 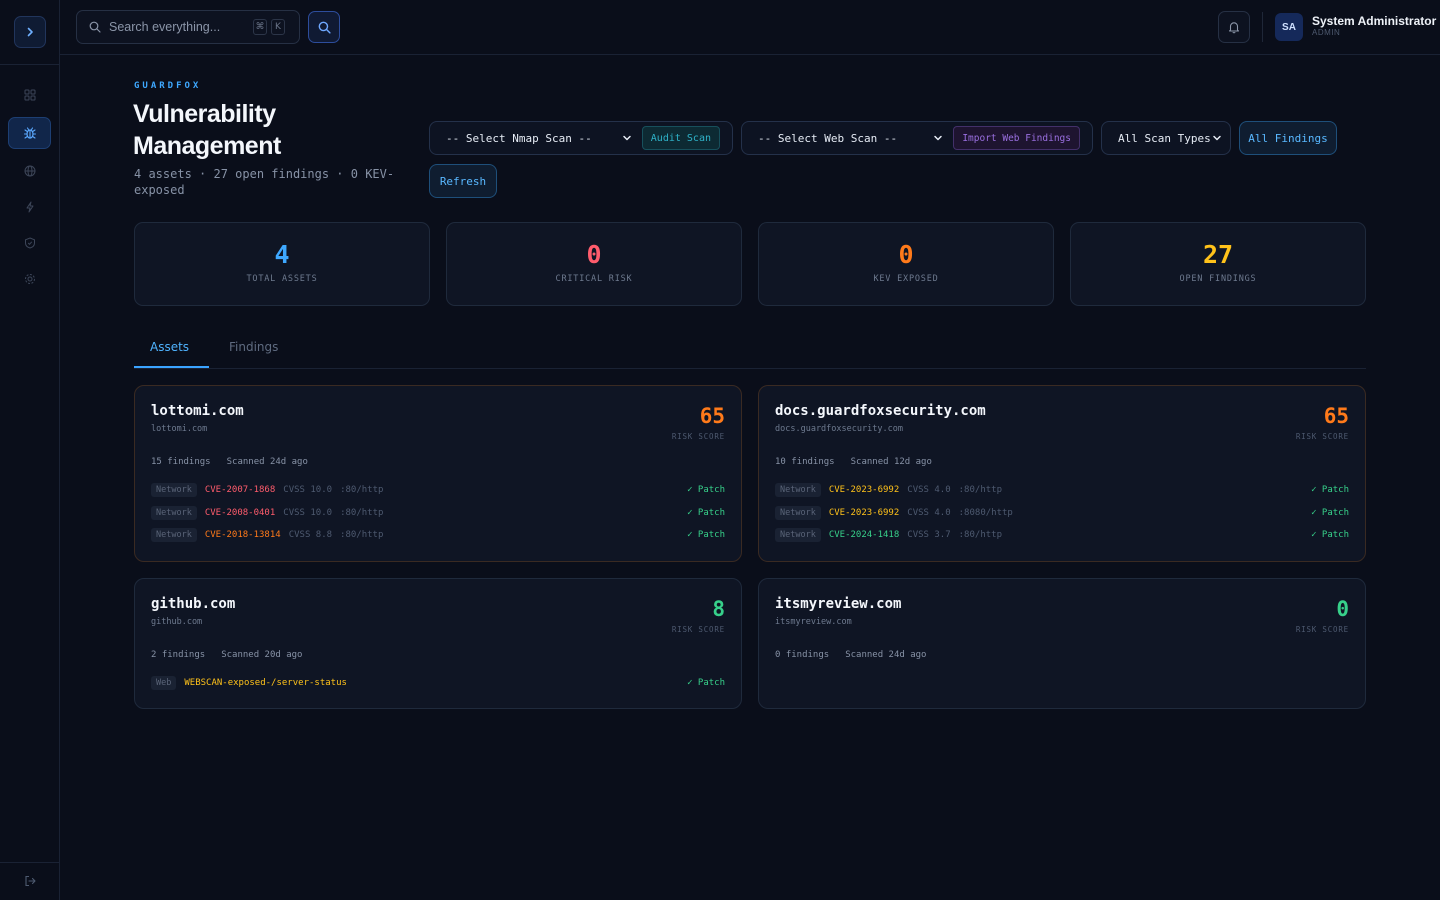 What do you see at coordinates (207, 130) in the screenshot?
I see `page-title: Vulnerability Management` at bounding box center [207, 130].